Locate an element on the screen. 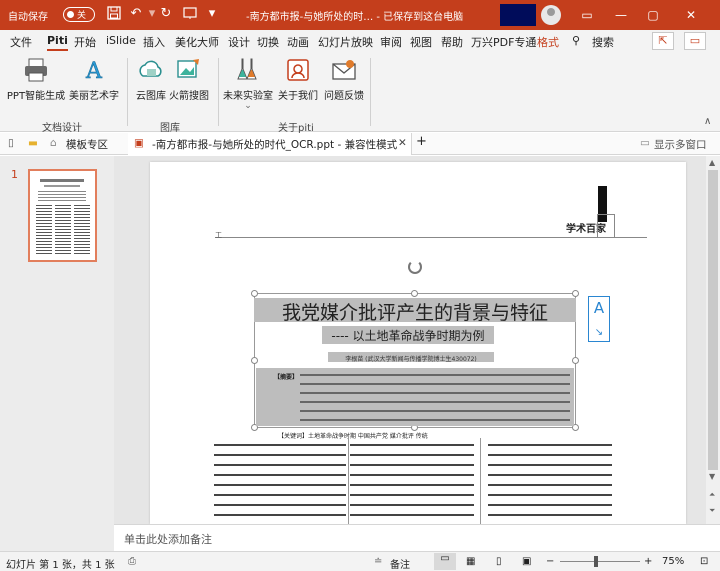 This screenshot has height=571, width=720. rocket-search-button: 火箭搜图 is located at coordinates (189, 79).